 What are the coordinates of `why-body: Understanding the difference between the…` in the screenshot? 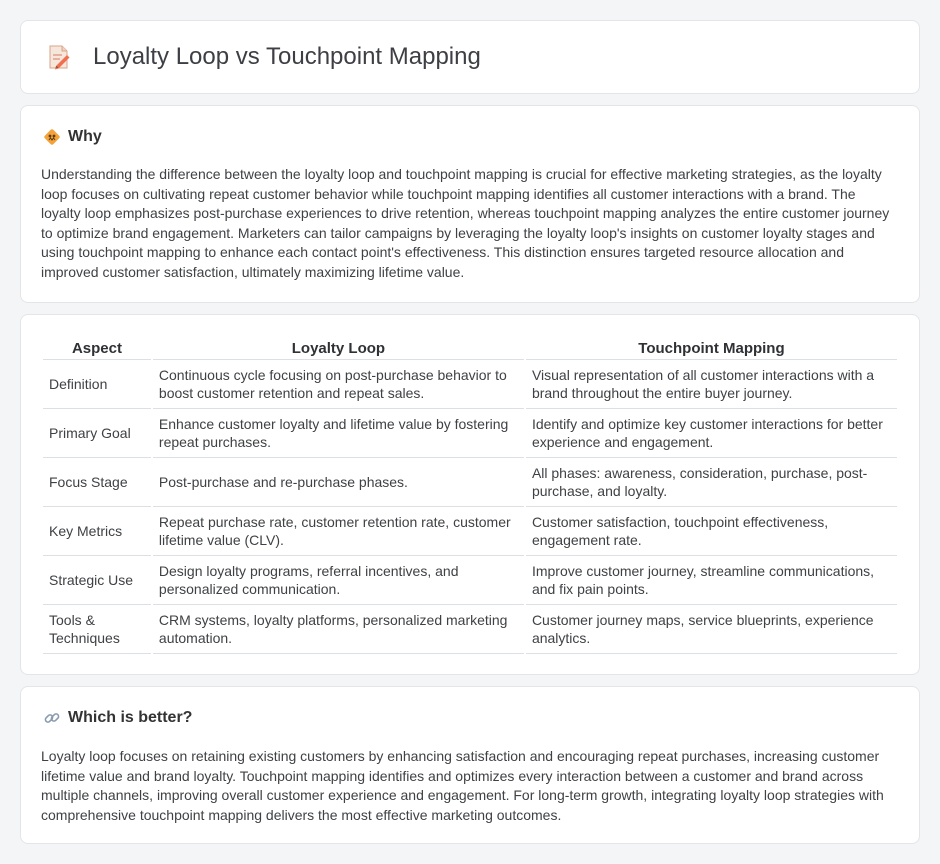 It's located at (465, 223).